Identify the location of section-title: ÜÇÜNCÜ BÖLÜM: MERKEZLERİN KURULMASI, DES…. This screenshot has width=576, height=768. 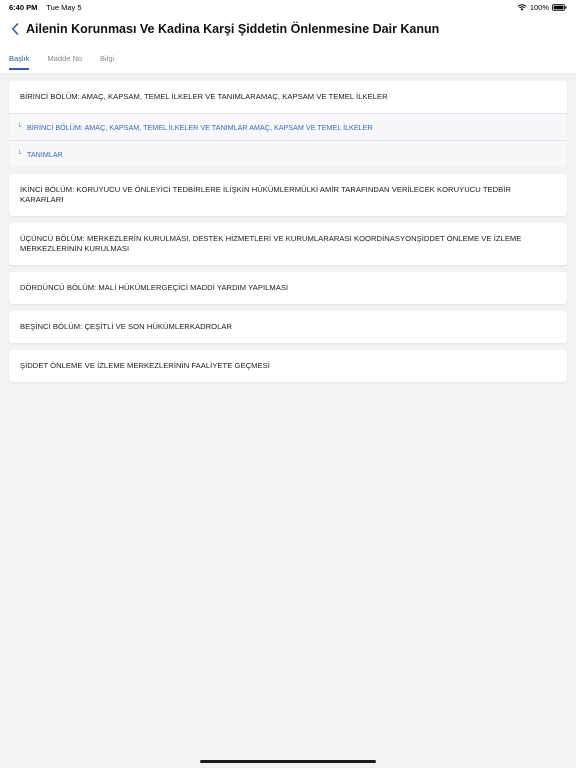
(271, 243).